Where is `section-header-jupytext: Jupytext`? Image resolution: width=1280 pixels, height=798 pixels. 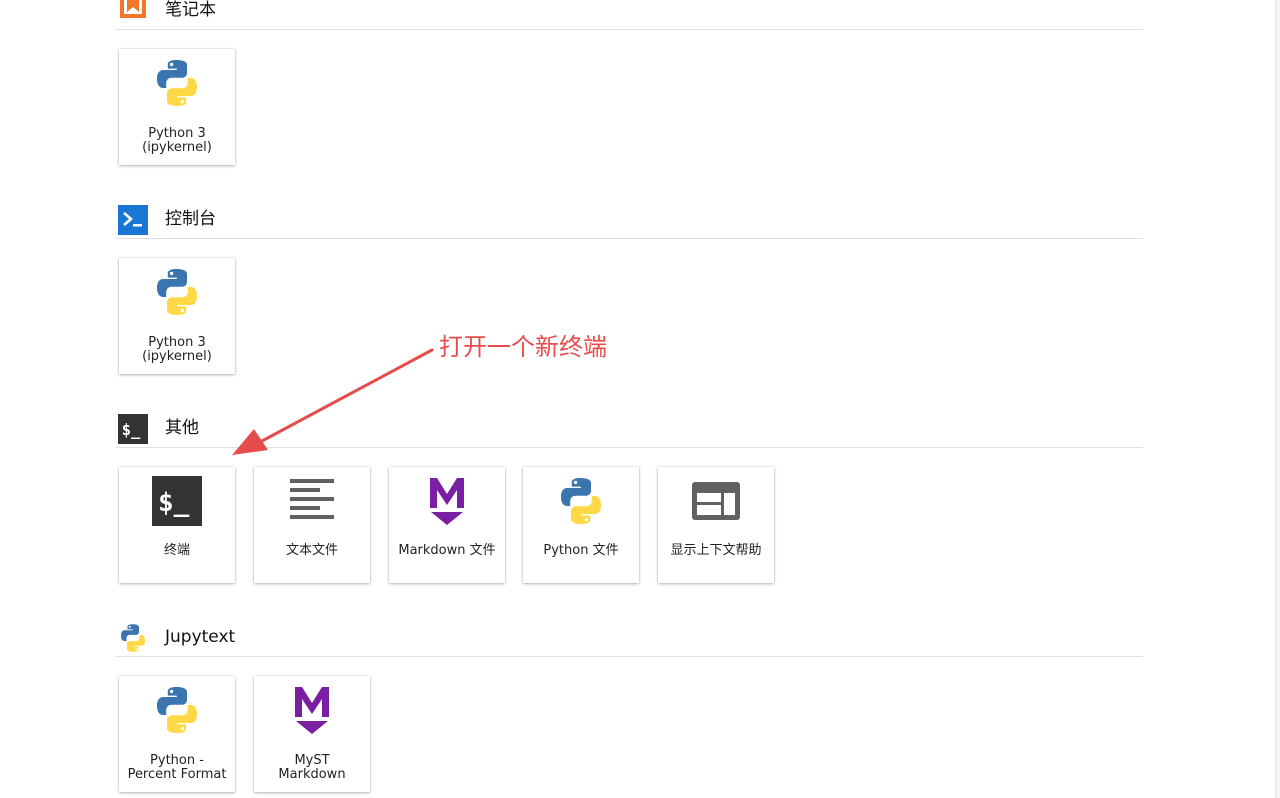
section-header-jupytext: Jupytext is located at coordinates (629, 637).